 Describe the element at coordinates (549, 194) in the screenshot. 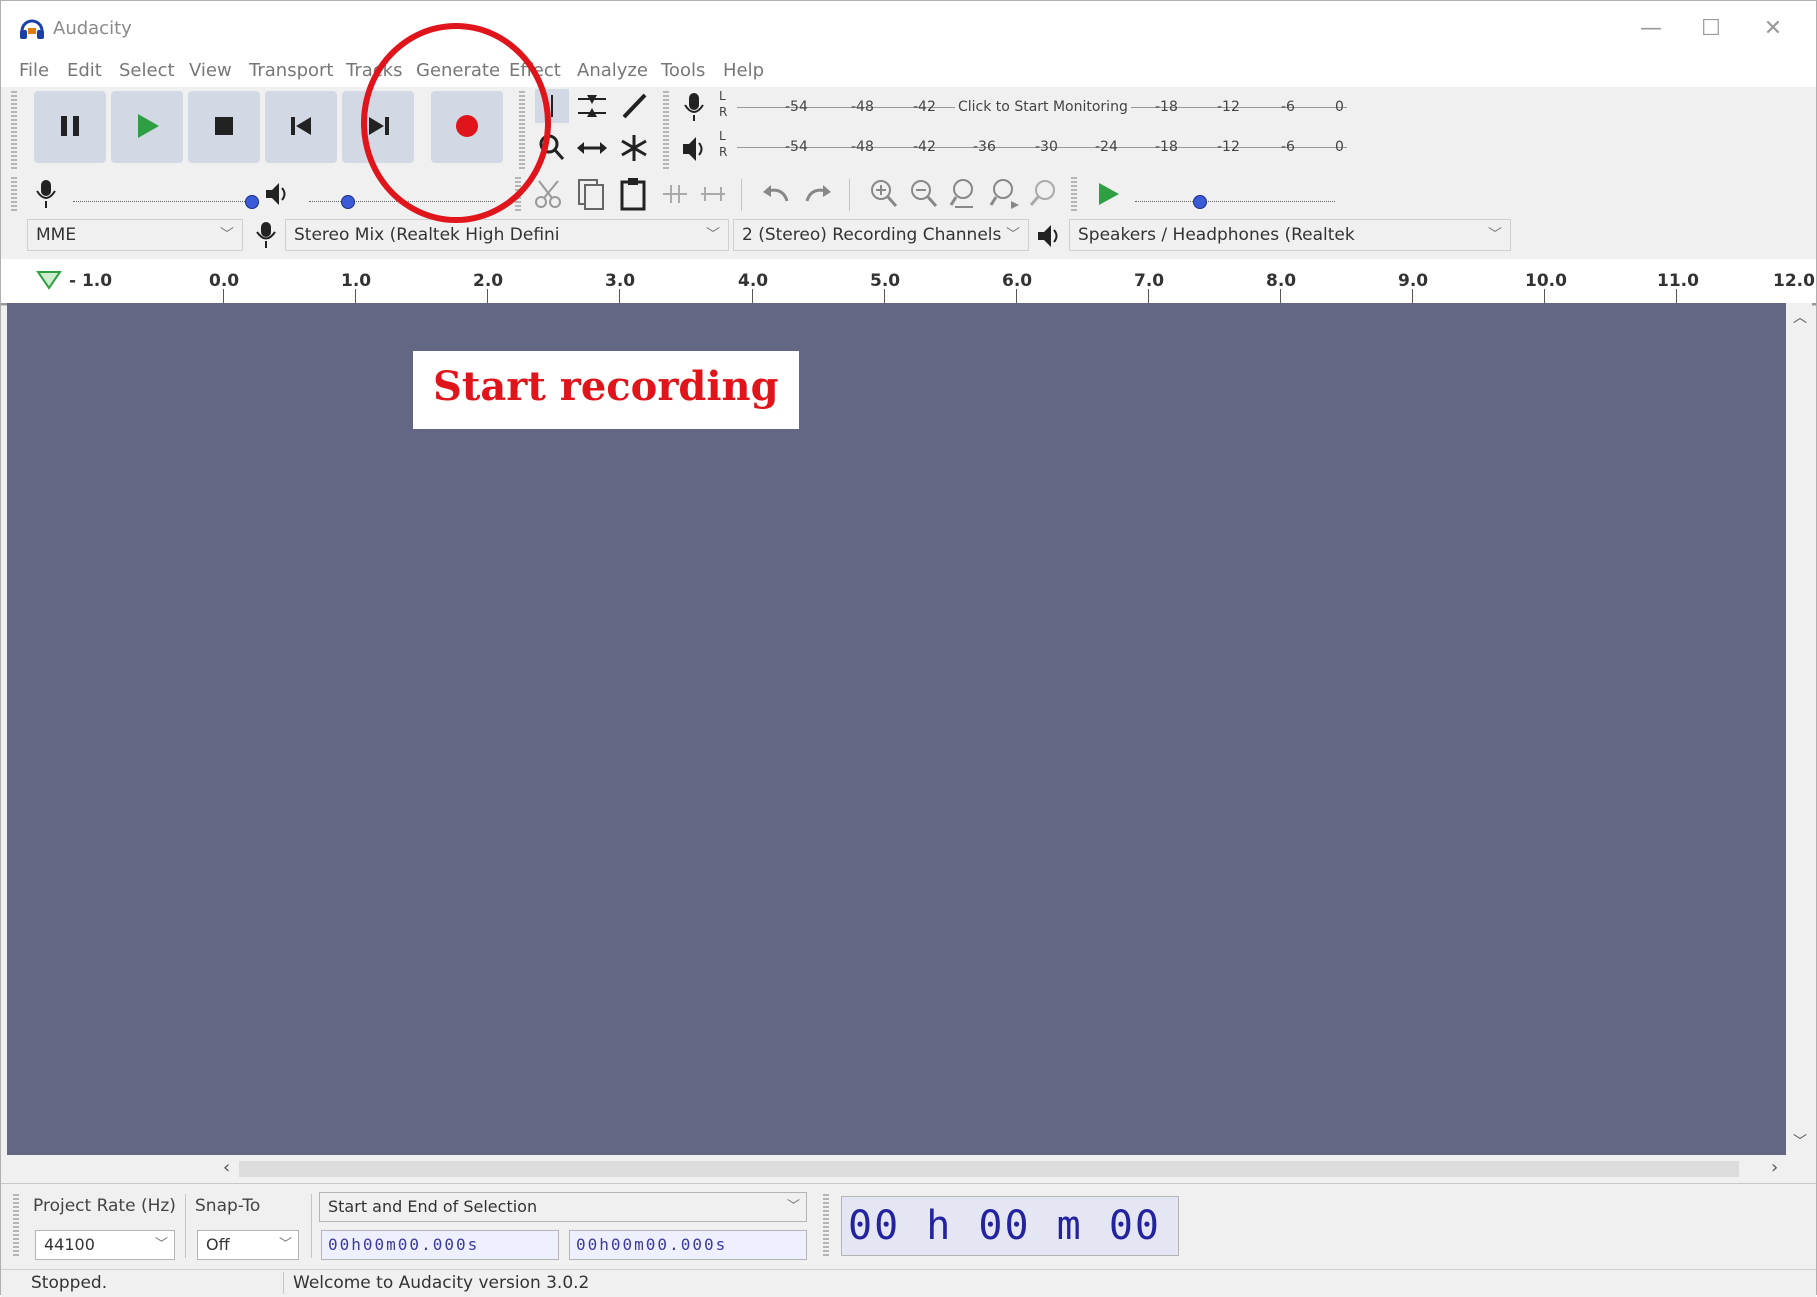

I see `cut-icon` at that location.